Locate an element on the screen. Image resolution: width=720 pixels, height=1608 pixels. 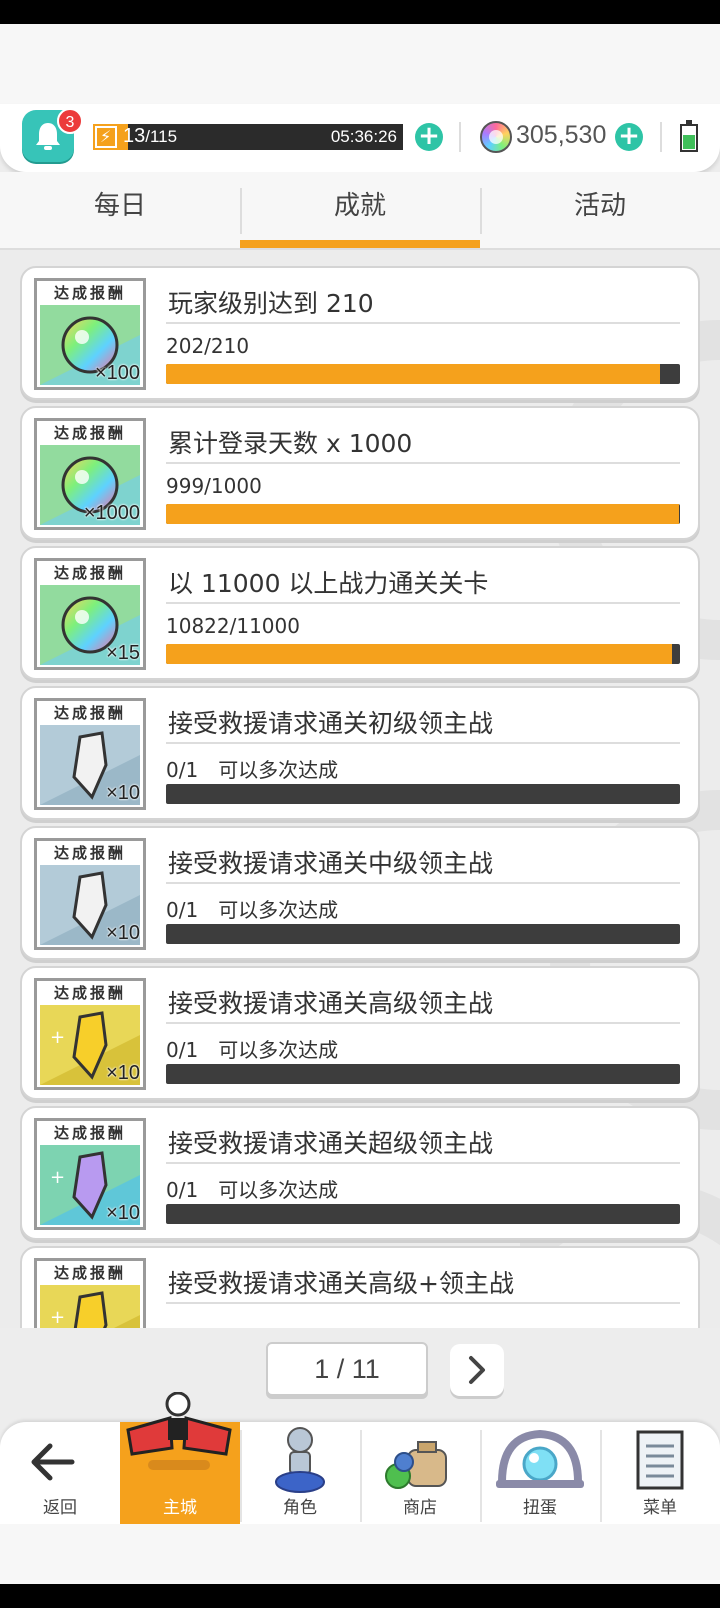
achievement-card: 达成报酬 ×10 接受救援请求通关中级领主战 0/1 可以多次达成 is located at coordinates (360, 893).